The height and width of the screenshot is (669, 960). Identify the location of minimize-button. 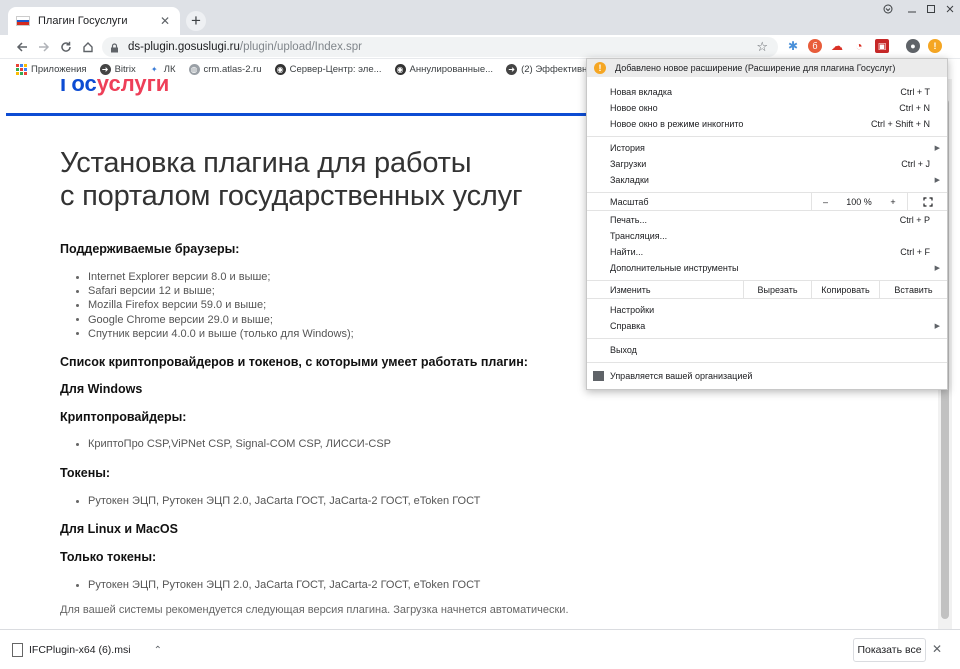
(912, 9).